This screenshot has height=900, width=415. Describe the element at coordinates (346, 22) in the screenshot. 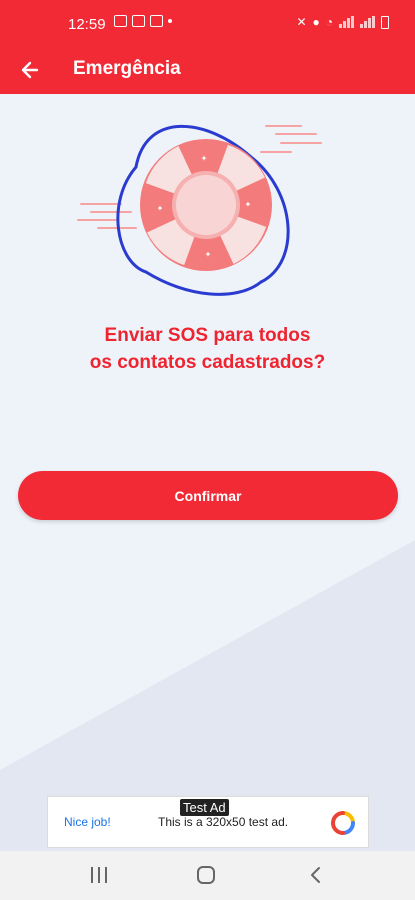

I see `signal-icon` at that location.